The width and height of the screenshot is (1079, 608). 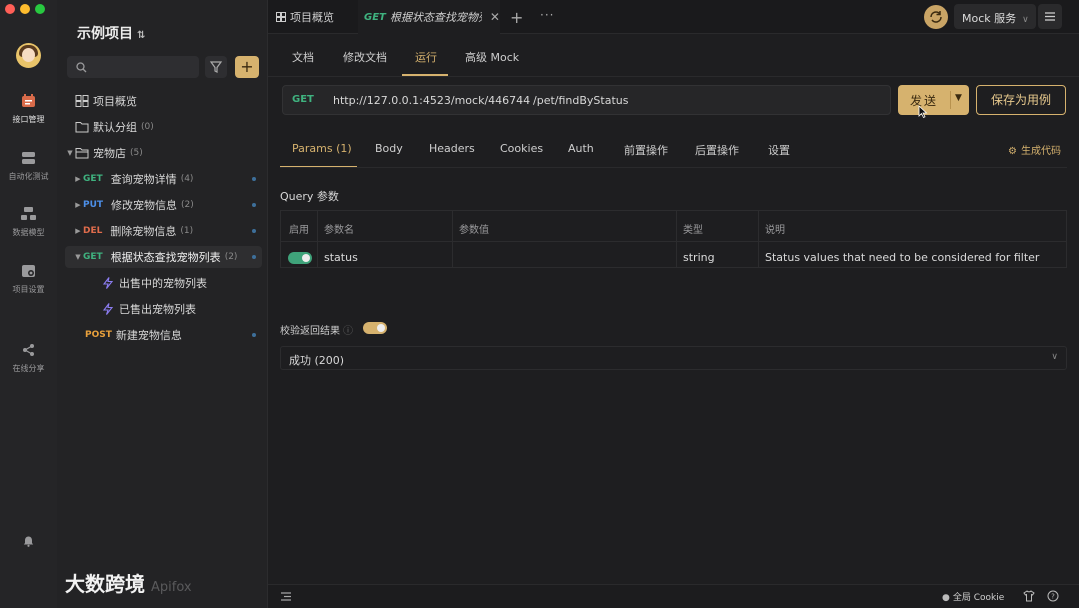 I want to click on more-tabs-button: ···, so click(x=547, y=15).